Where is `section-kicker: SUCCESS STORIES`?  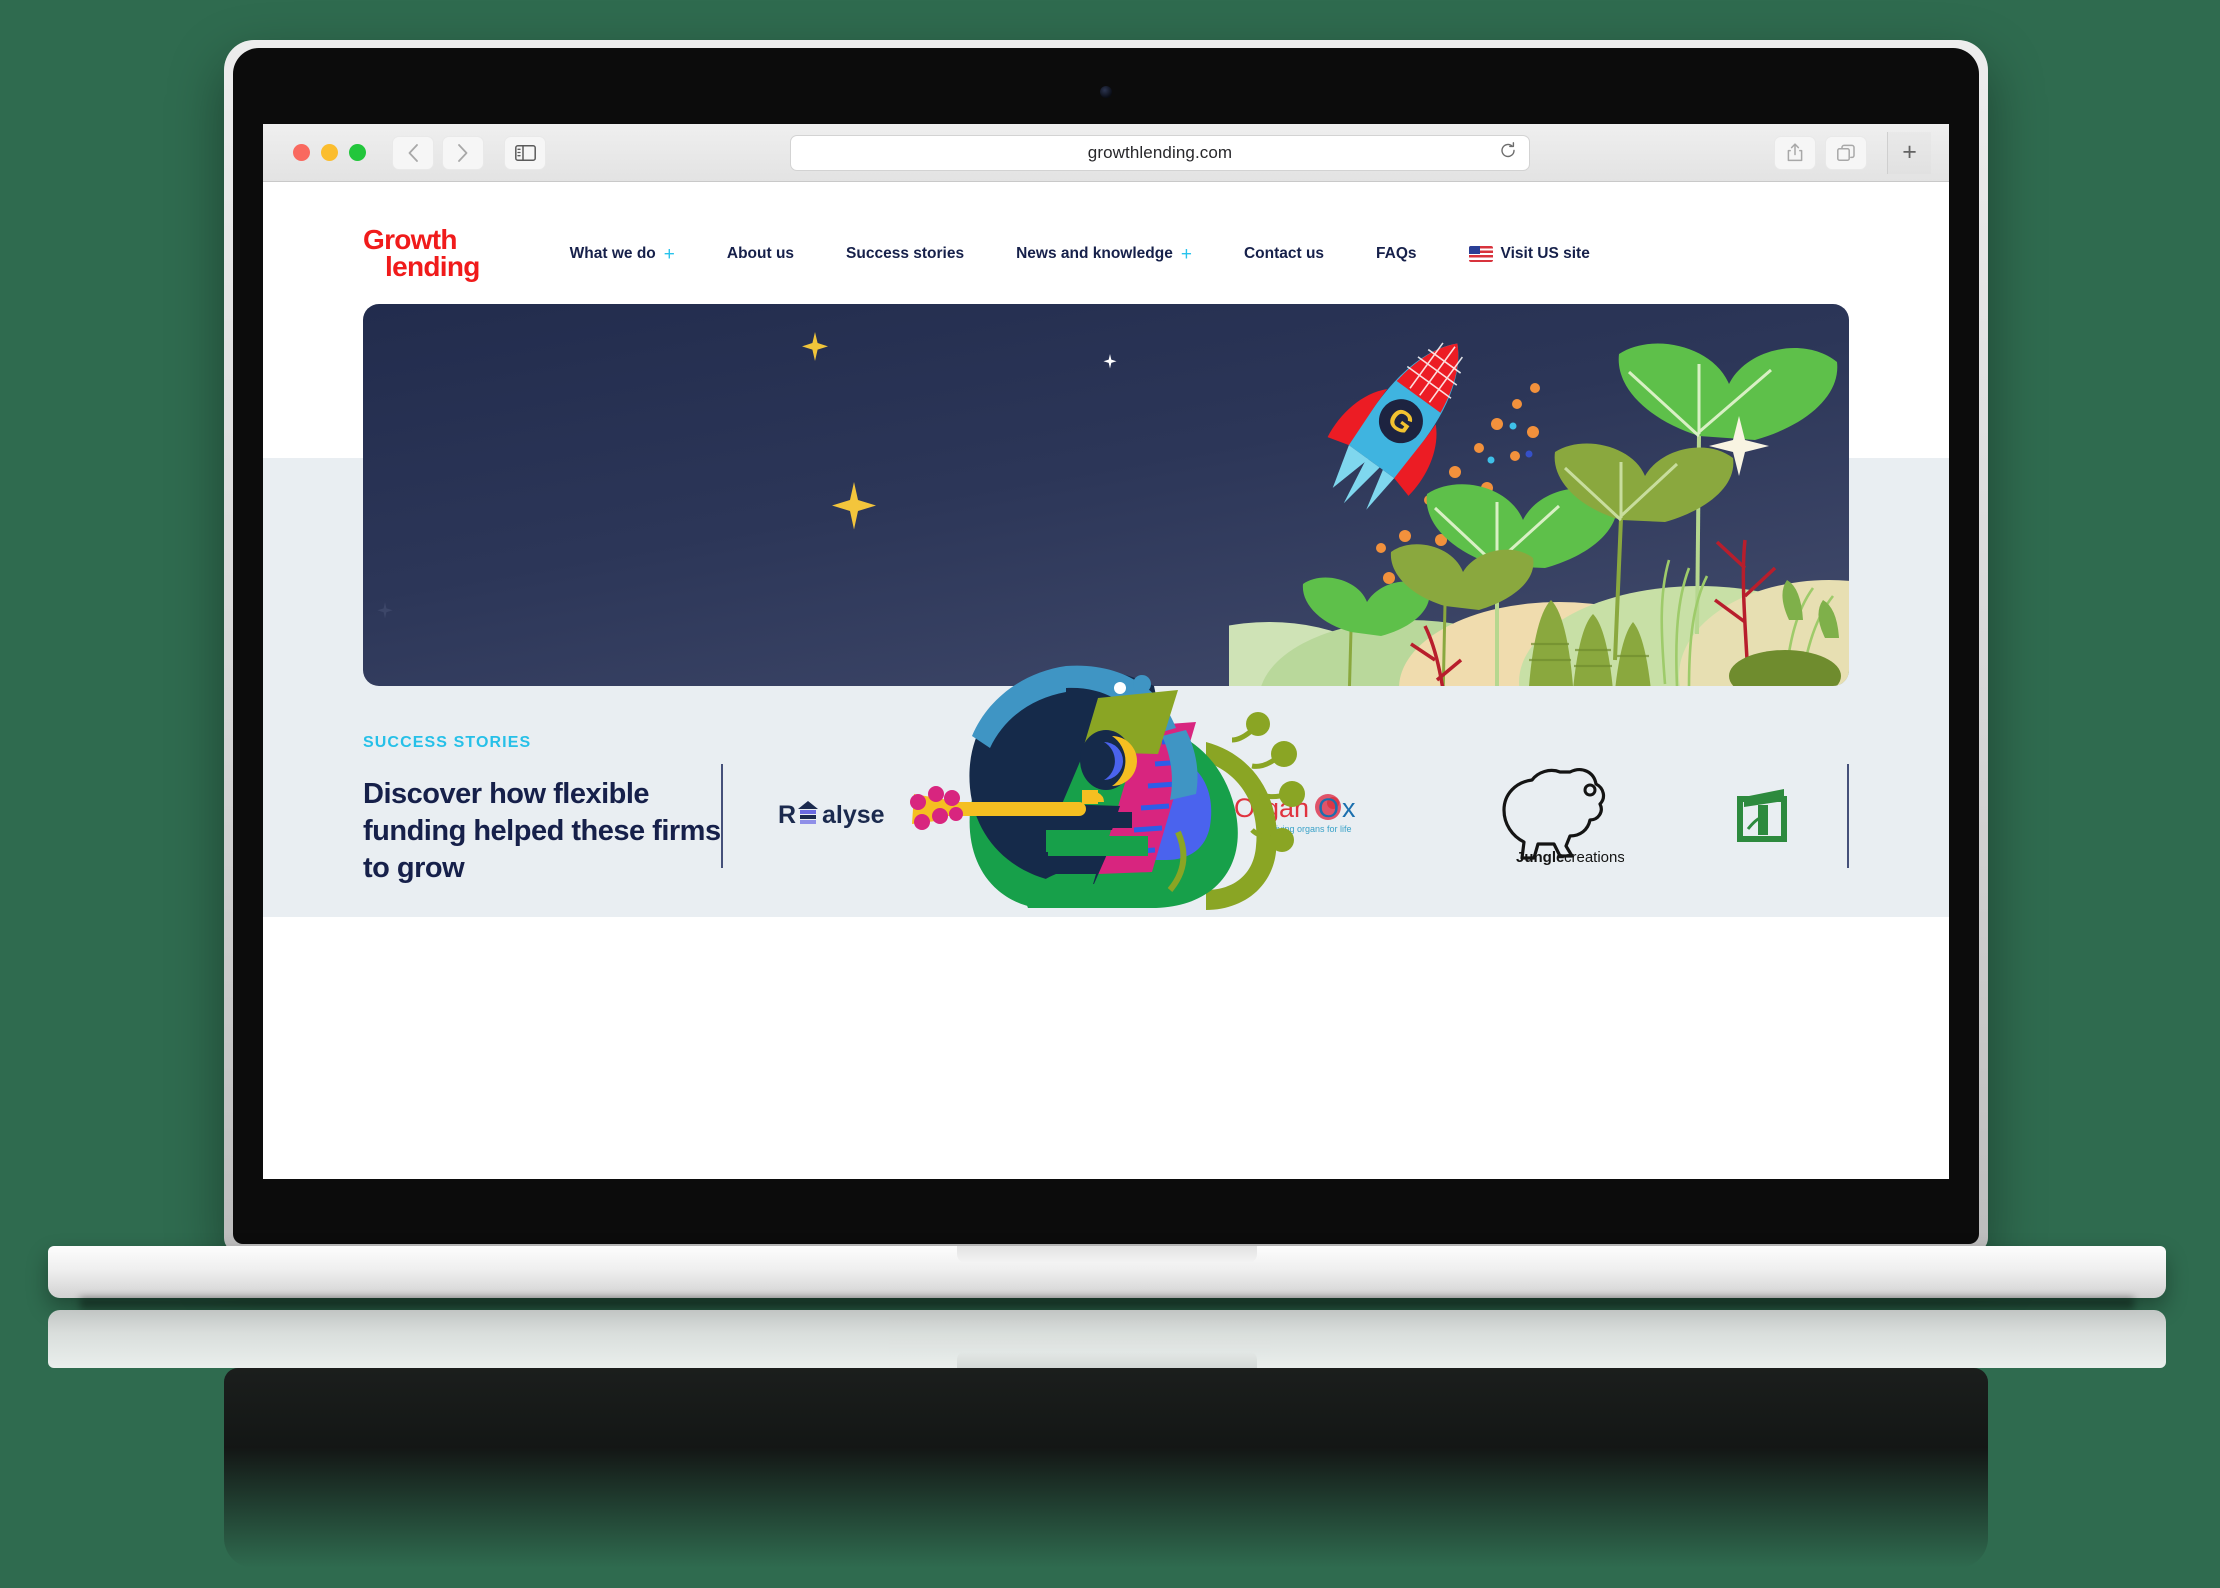 section-kicker: SUCCESS STORIES is located at coordinates (447, 742).